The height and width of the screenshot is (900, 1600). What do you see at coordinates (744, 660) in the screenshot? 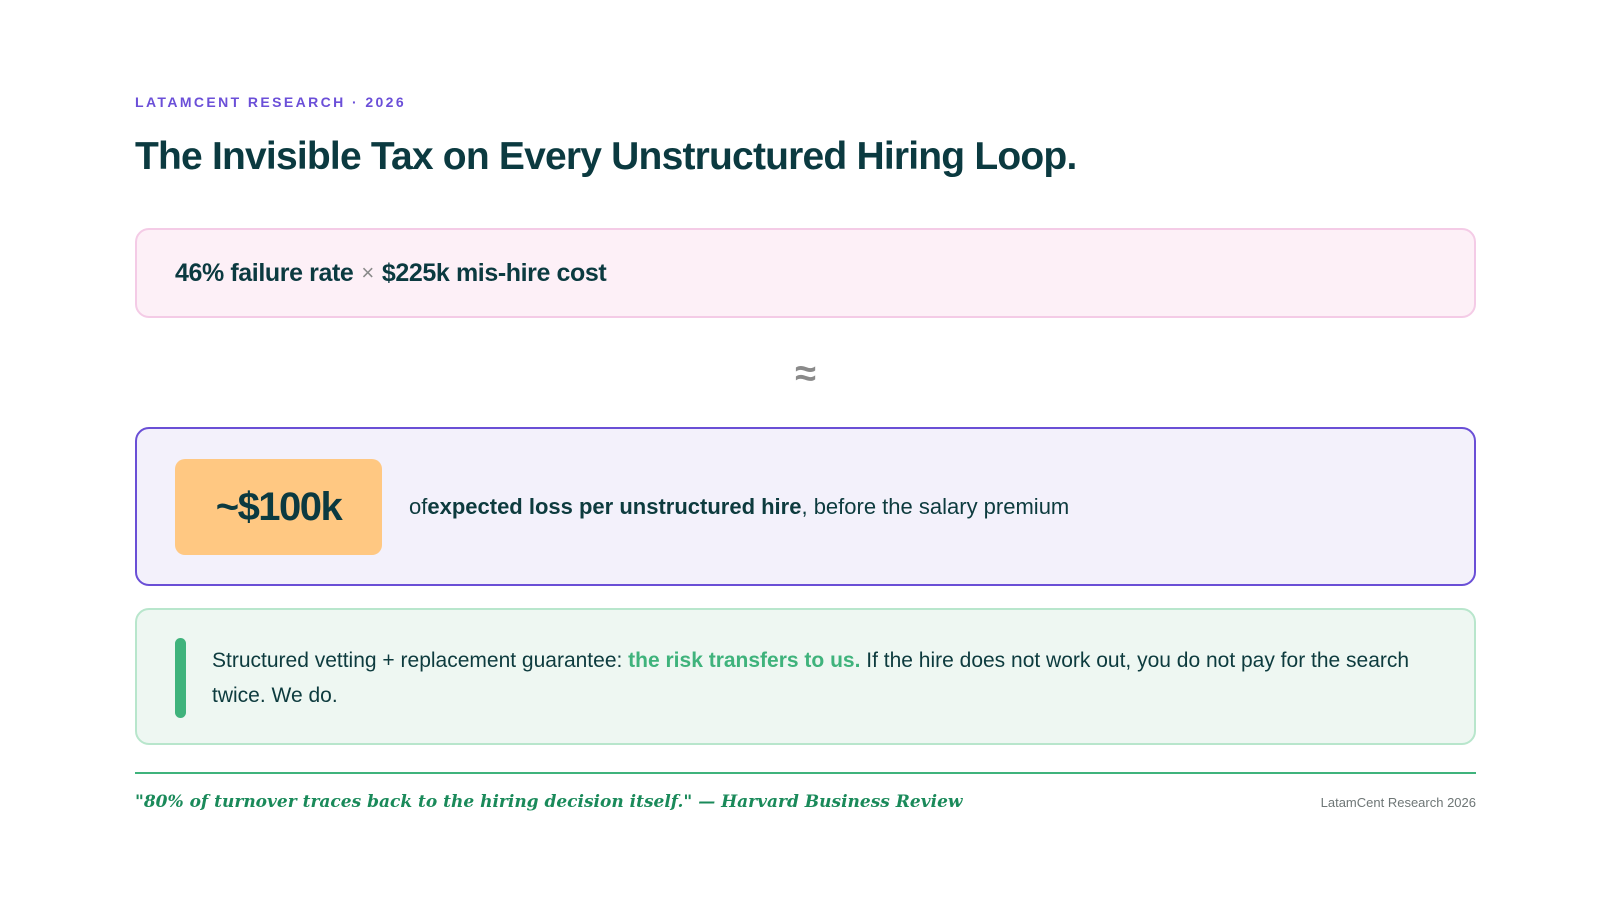
I see `guarantee-highlight: the risk transfers to us.` at bounding box center [744, 660].